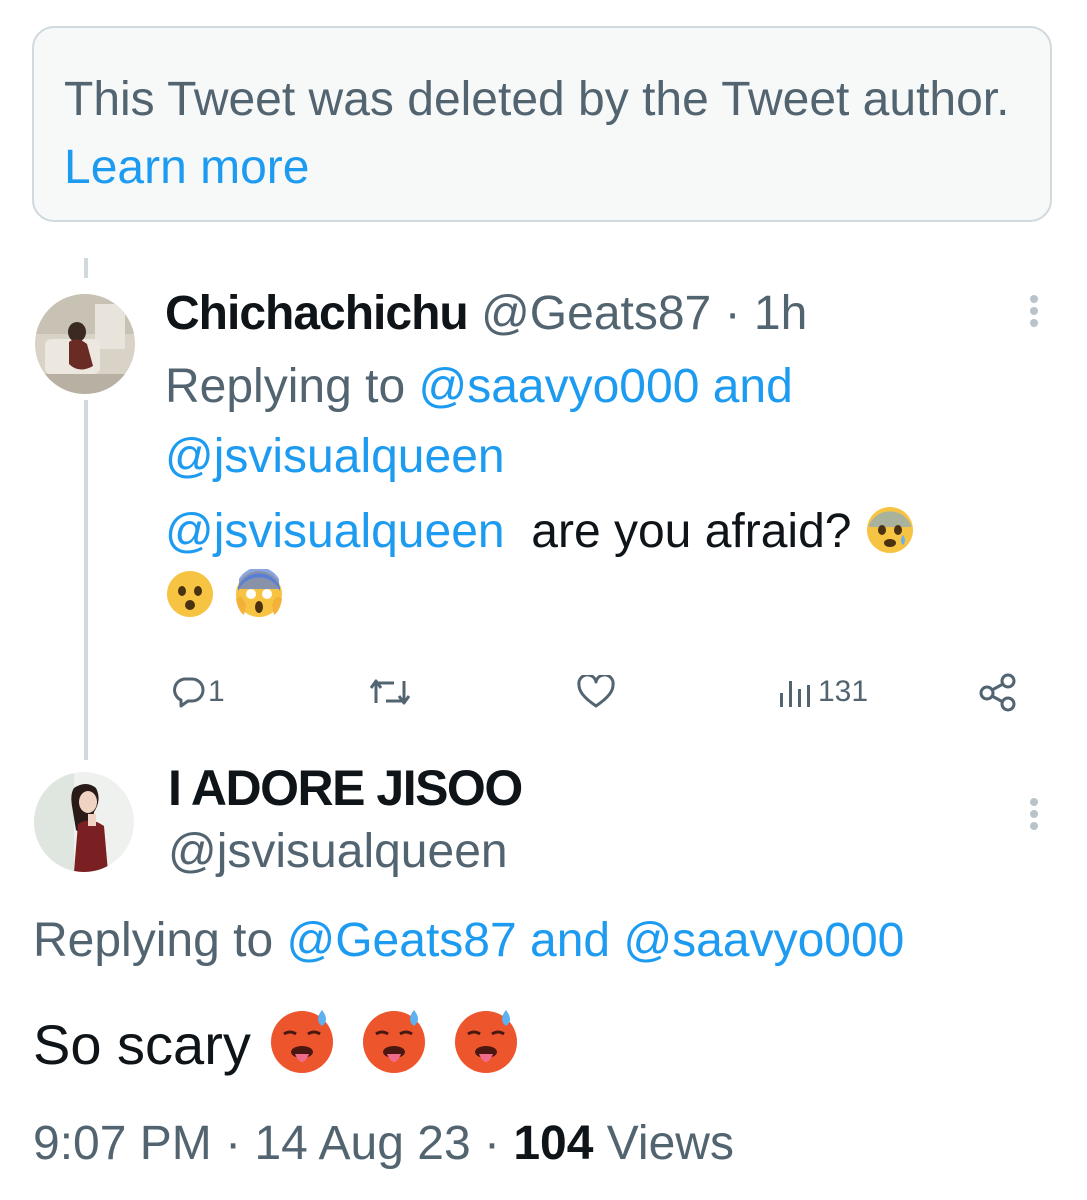 Image resolution: width=1087 pixels, height=1200 pixels. What do you see at coordinates (890, 530) in the screenshot?
I see `anxious-face-emoji-icon` at bounding box center [890, 530].